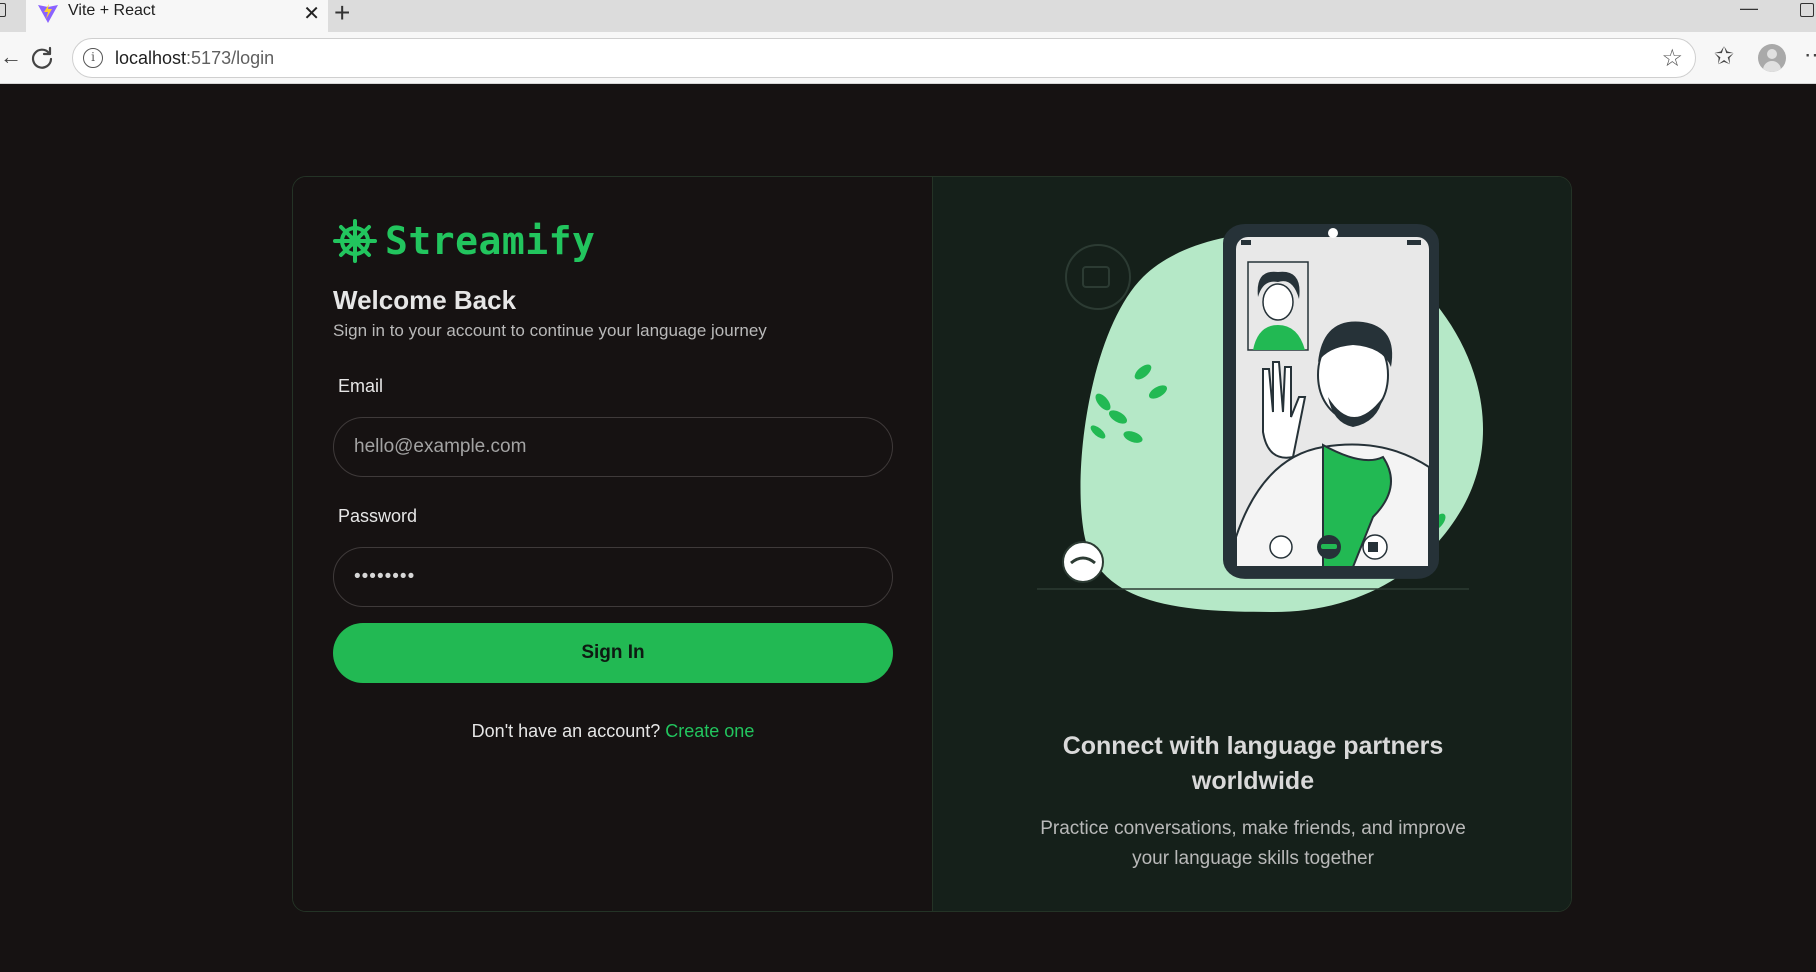 This screenshot has height=972, width=1816. Describe the element at coordinates (93, 58) in the screenshot. I see `info-icon: i` at that location.